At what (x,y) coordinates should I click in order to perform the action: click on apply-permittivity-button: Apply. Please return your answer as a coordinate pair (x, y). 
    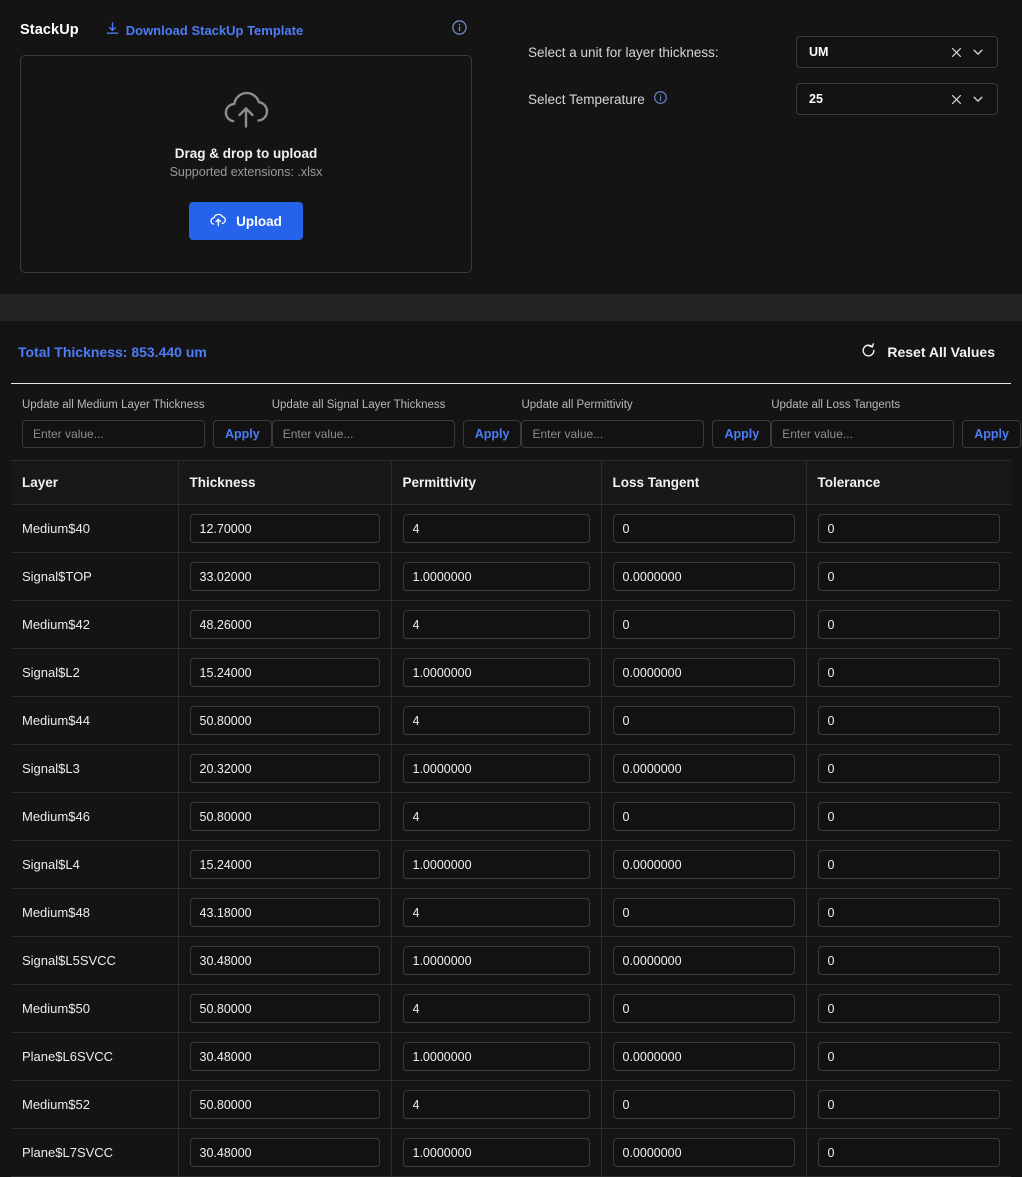
    Looking at the image, I should click on (742, 434).